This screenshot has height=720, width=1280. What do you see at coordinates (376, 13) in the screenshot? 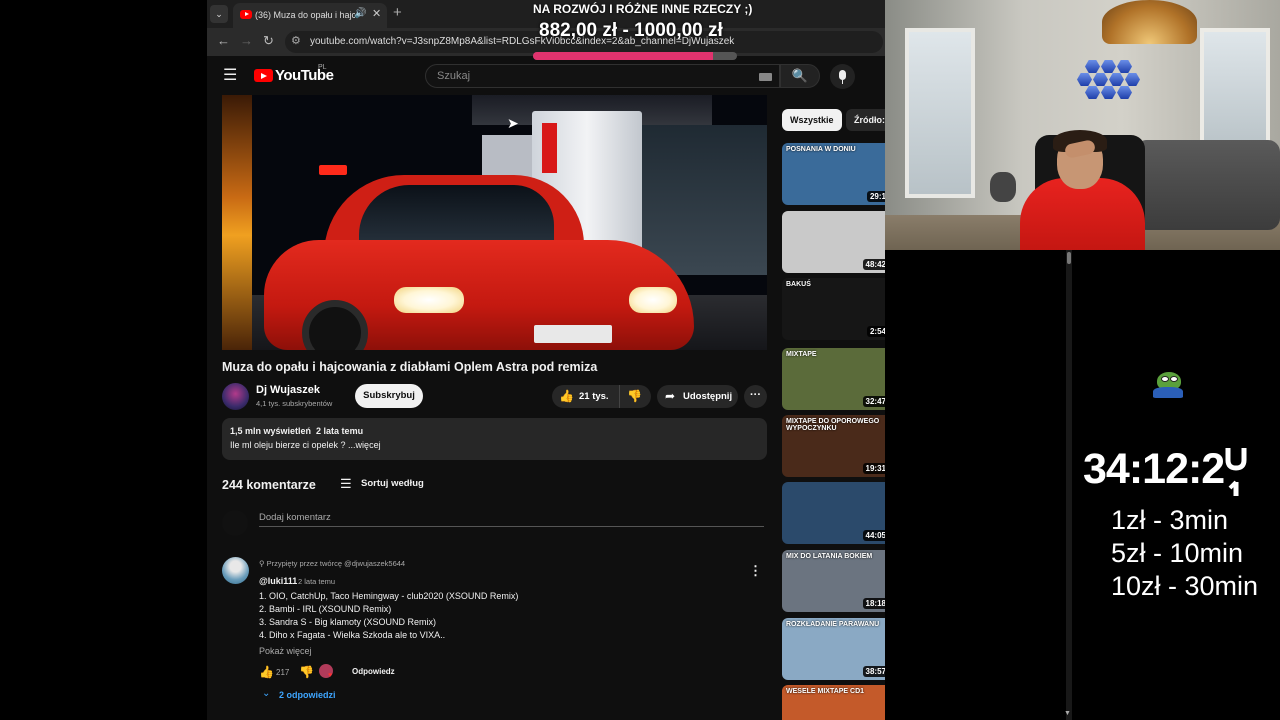
I see `close-icon: ✕` at bounding box center [376, 13].